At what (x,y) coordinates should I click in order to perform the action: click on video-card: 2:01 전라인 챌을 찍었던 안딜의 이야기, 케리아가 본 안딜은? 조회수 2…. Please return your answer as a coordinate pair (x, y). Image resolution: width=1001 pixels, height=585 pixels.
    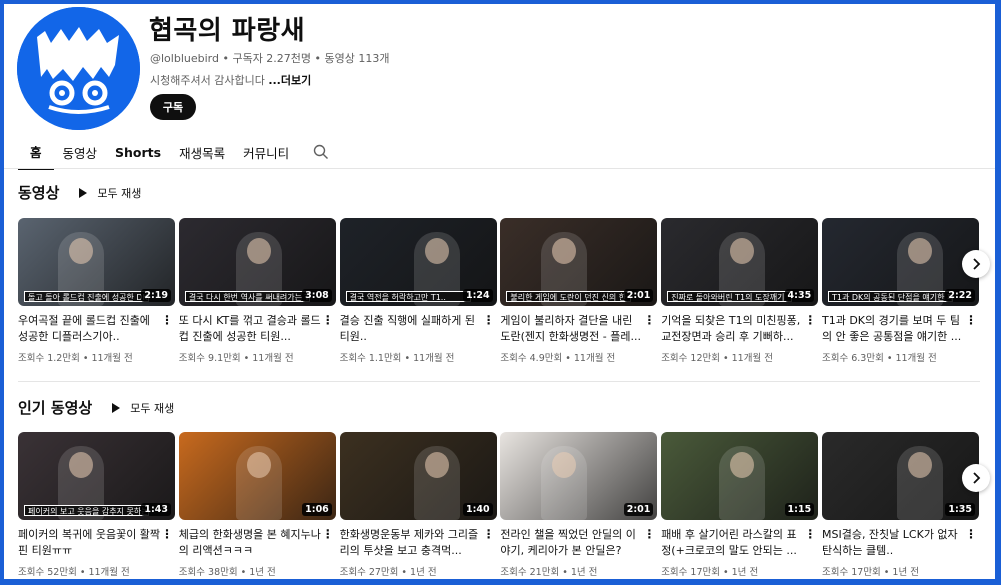
    Looking at the image, I should click on (579, 505).